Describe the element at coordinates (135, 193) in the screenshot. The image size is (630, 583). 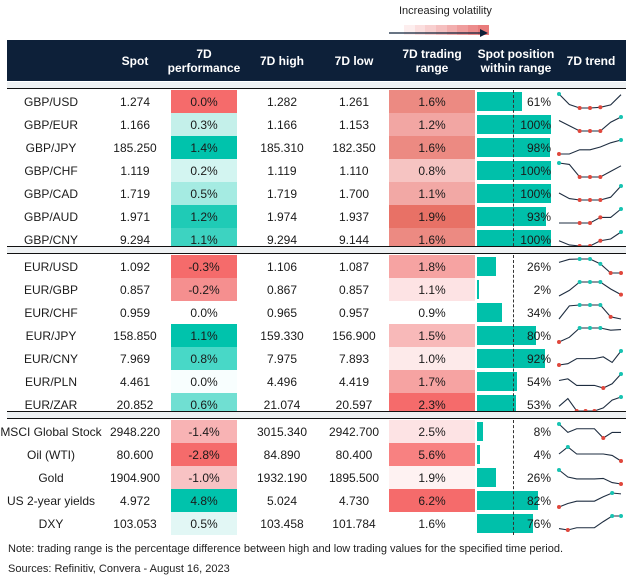
I see `spot-value: 1.719` at that location.